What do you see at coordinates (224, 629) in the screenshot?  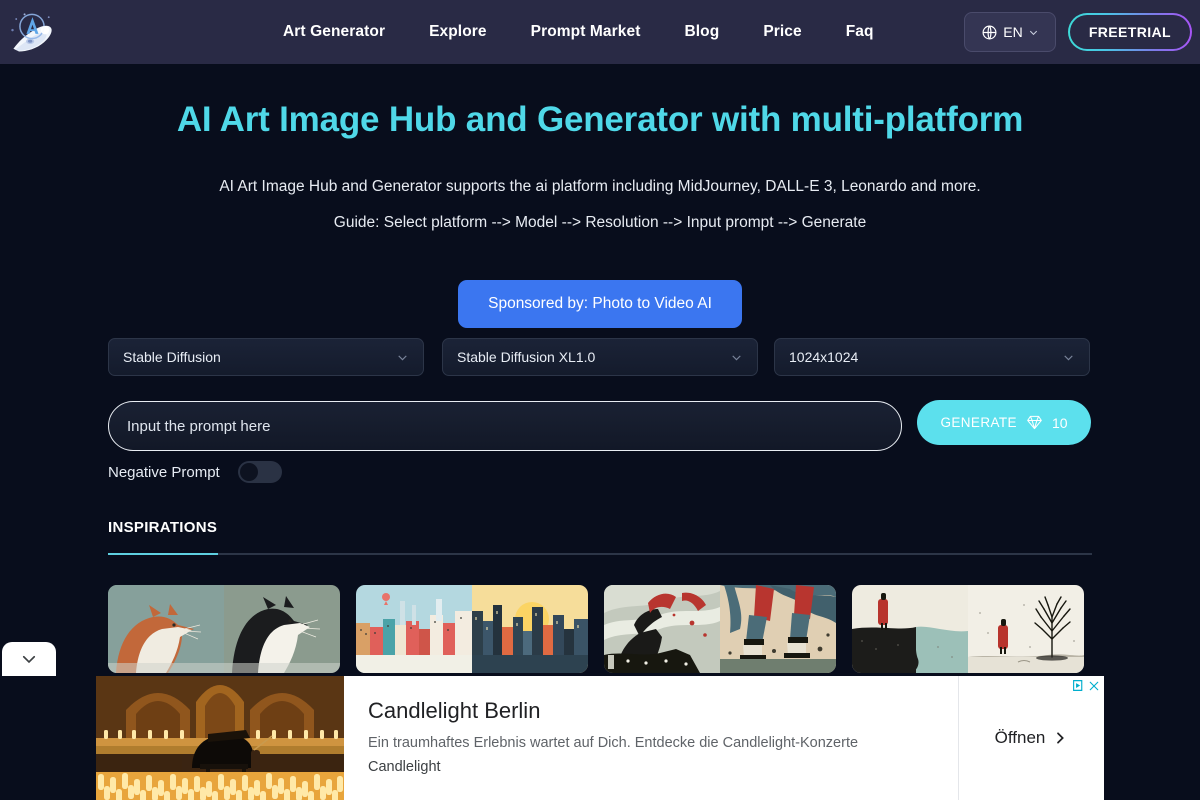 I see `inspiration-card-cats` at bounding box center [224, 629].